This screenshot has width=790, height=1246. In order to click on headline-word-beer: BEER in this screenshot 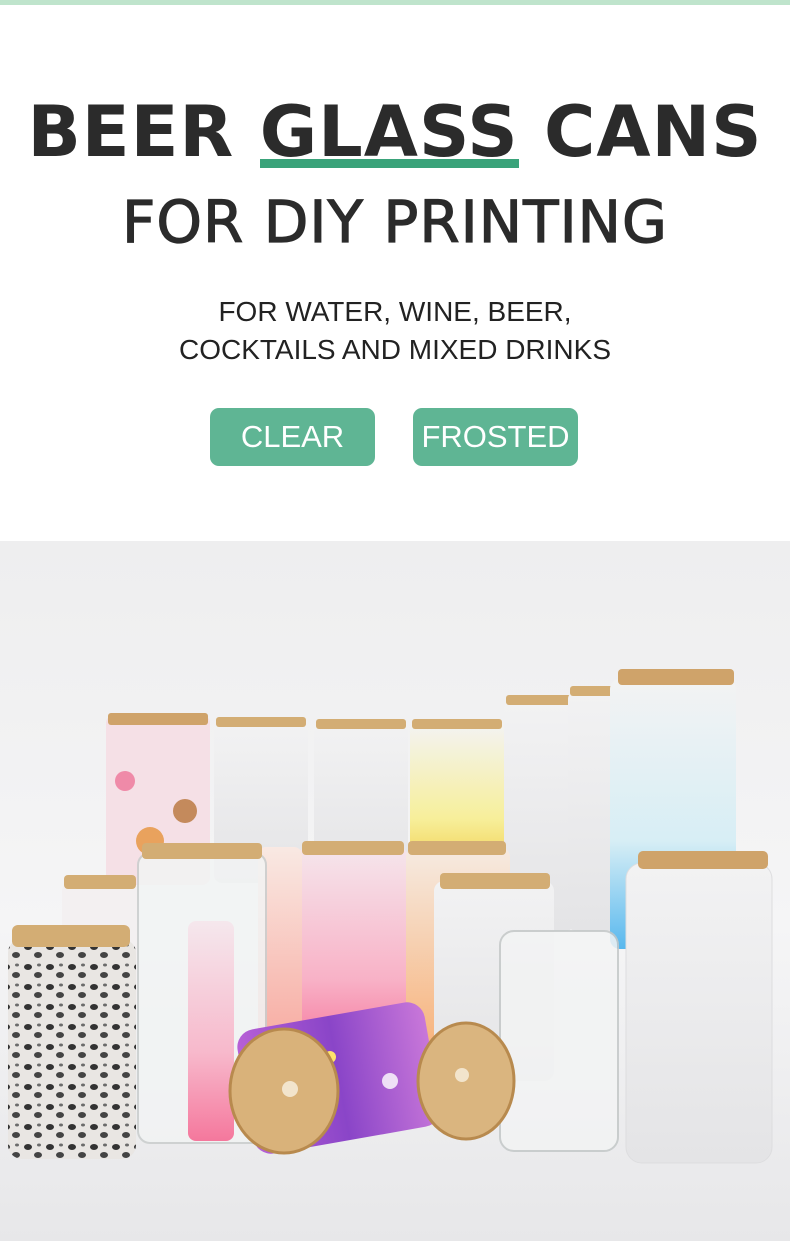, I will do `click(143, 132)`.